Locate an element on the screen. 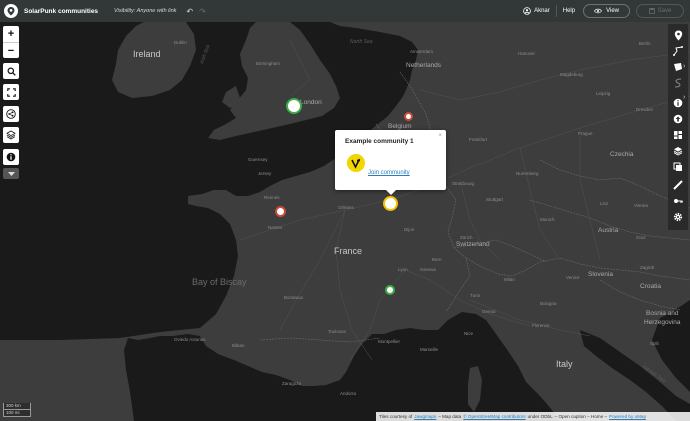 This screenshot has height=421, width=690. label-oviedo: Oviedo Asturias is located at coordinates (190, 339).